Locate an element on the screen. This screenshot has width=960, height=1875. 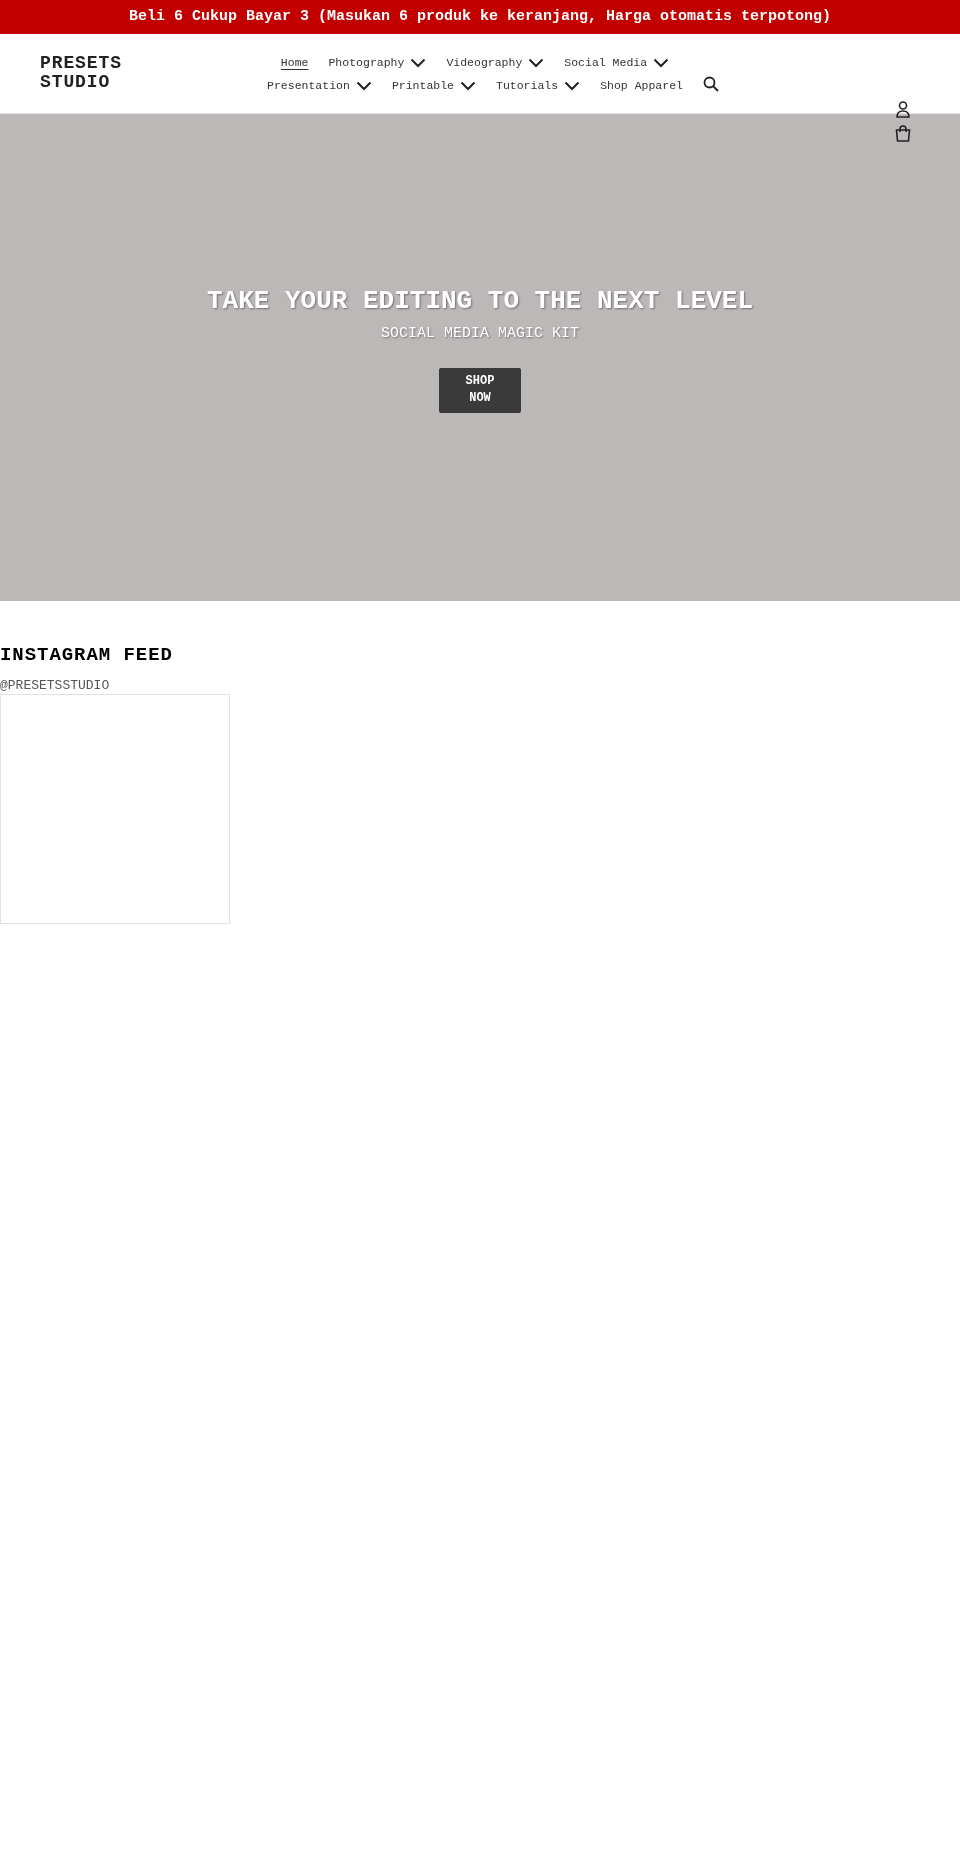
search-icon is located at coordinates (711, 84).